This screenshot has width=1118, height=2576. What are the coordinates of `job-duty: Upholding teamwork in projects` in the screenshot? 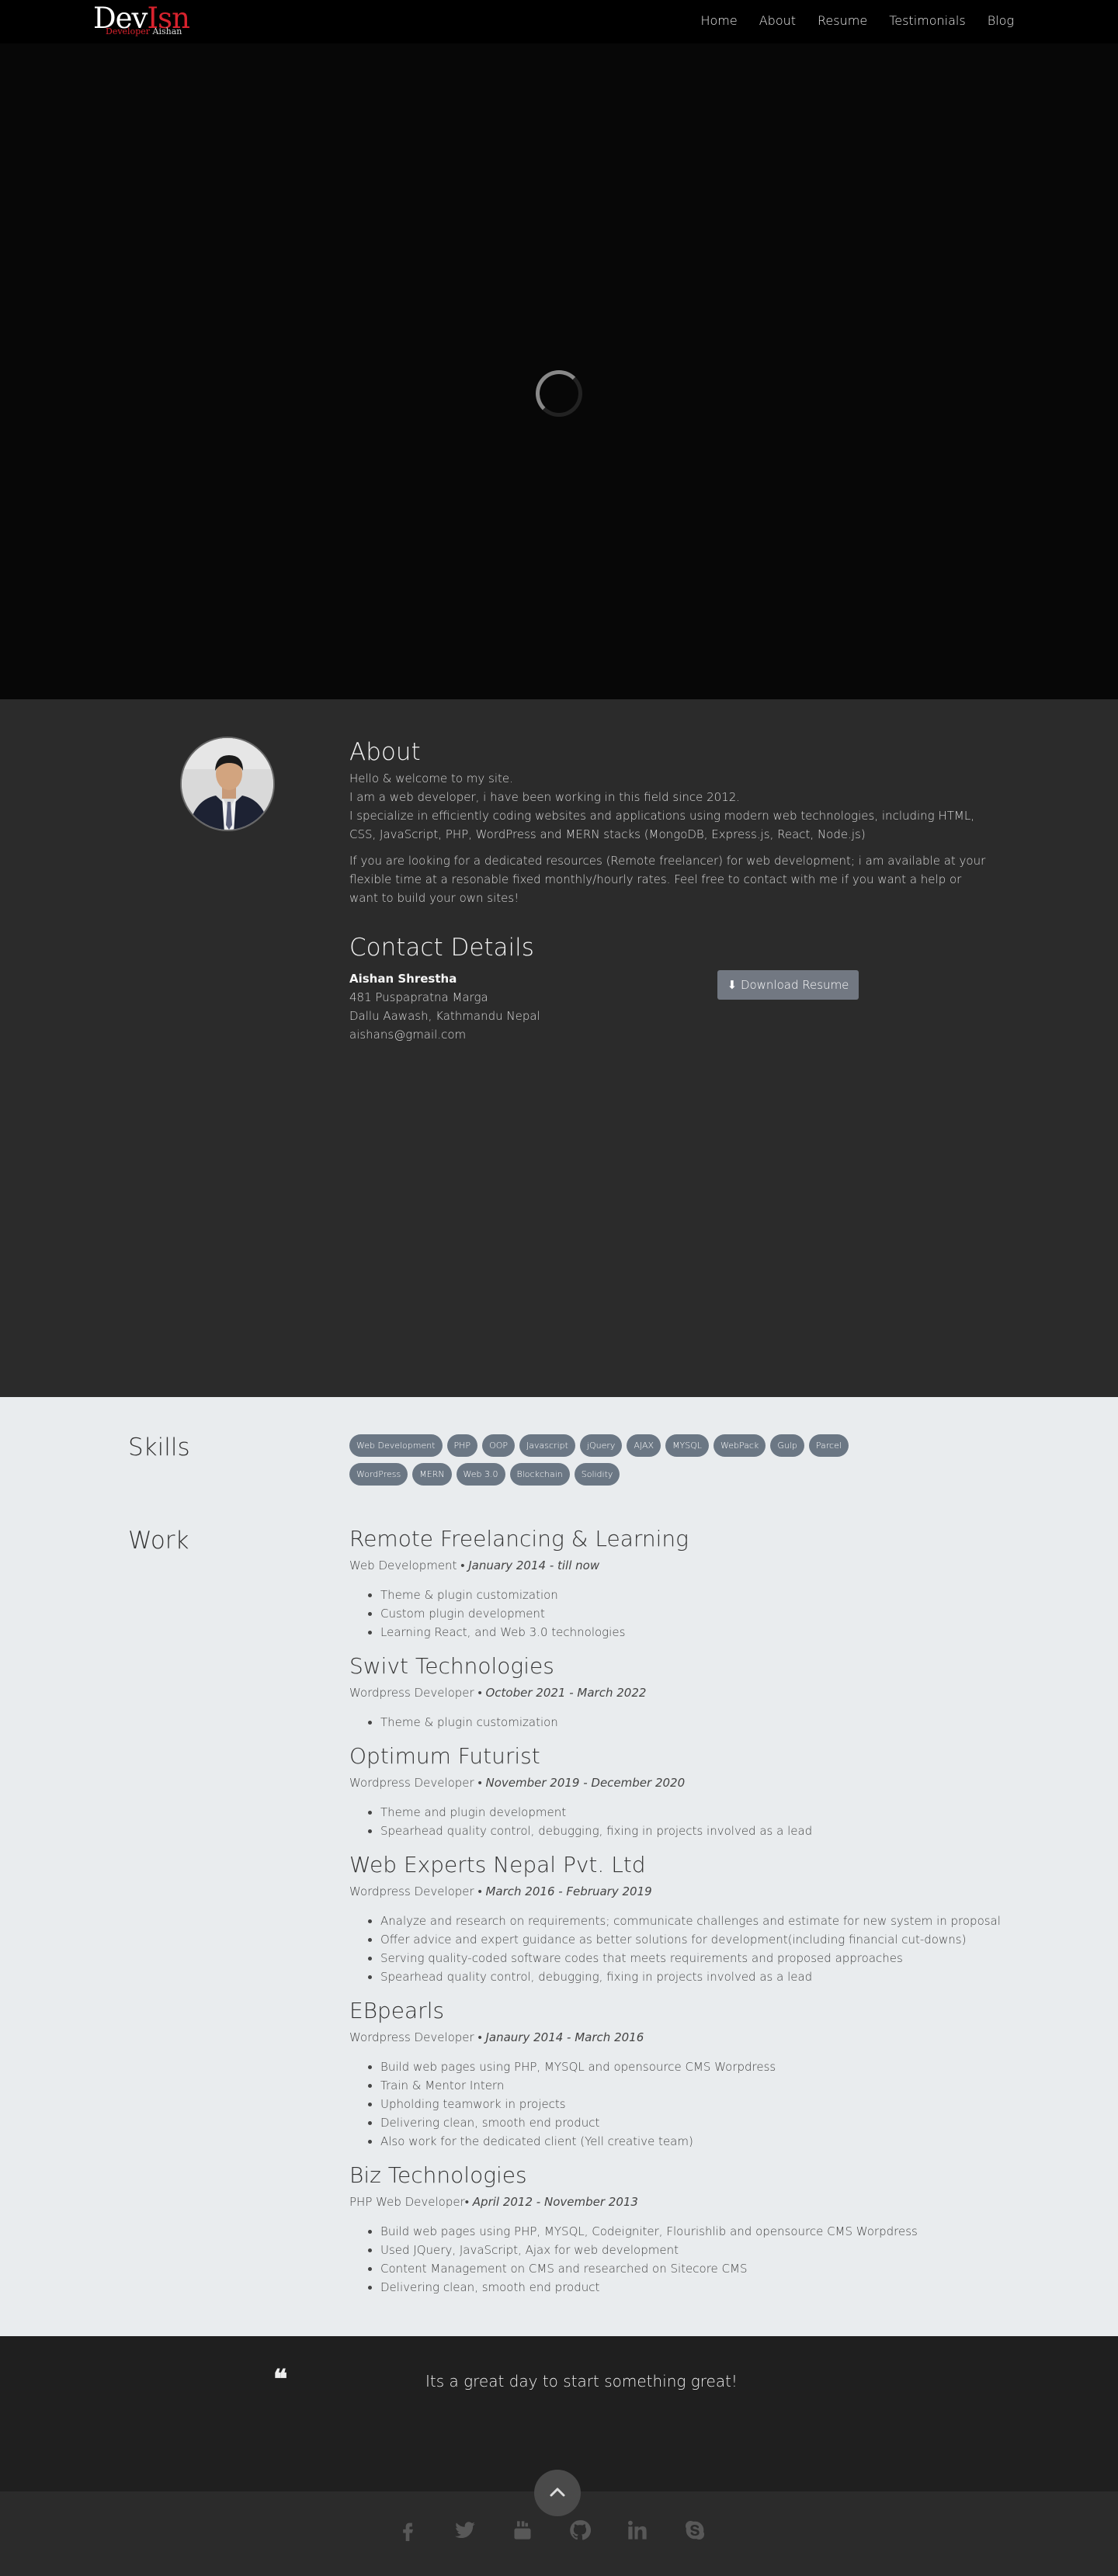 It's located at (714, 2104).